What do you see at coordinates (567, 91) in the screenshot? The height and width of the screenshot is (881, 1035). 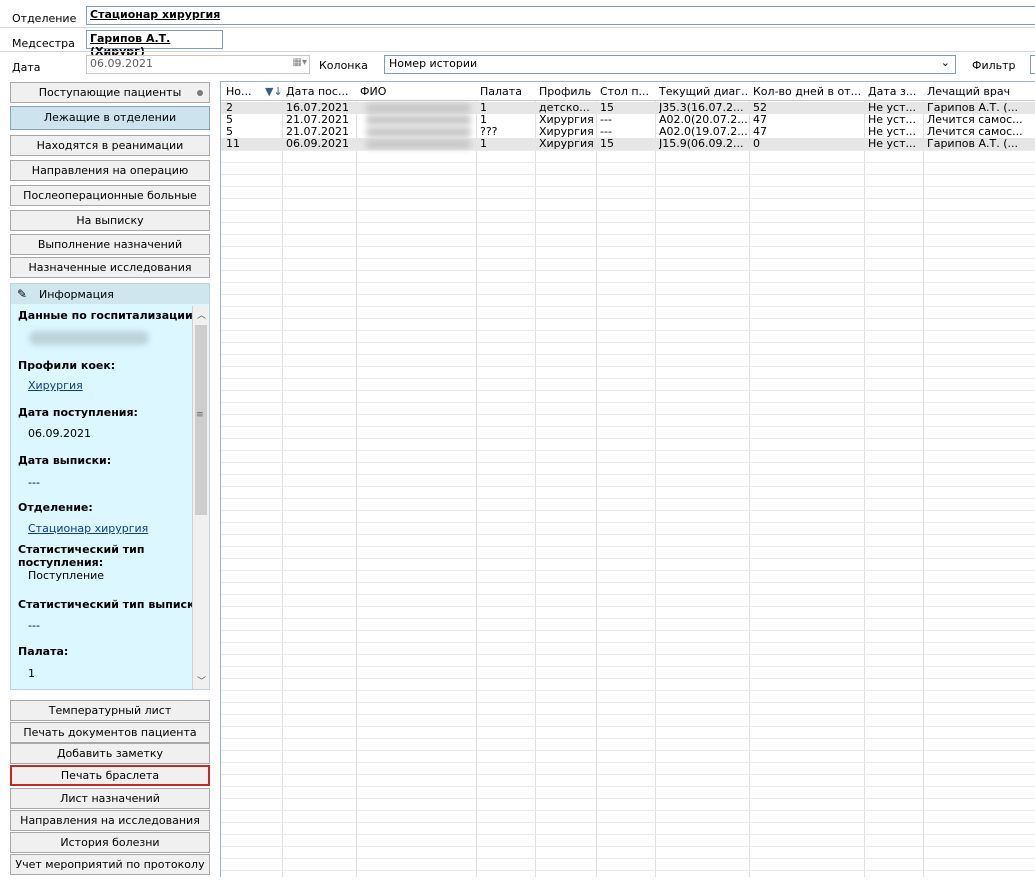 I see `col-header-profile: Профиль` at bounding box center [567, 91].